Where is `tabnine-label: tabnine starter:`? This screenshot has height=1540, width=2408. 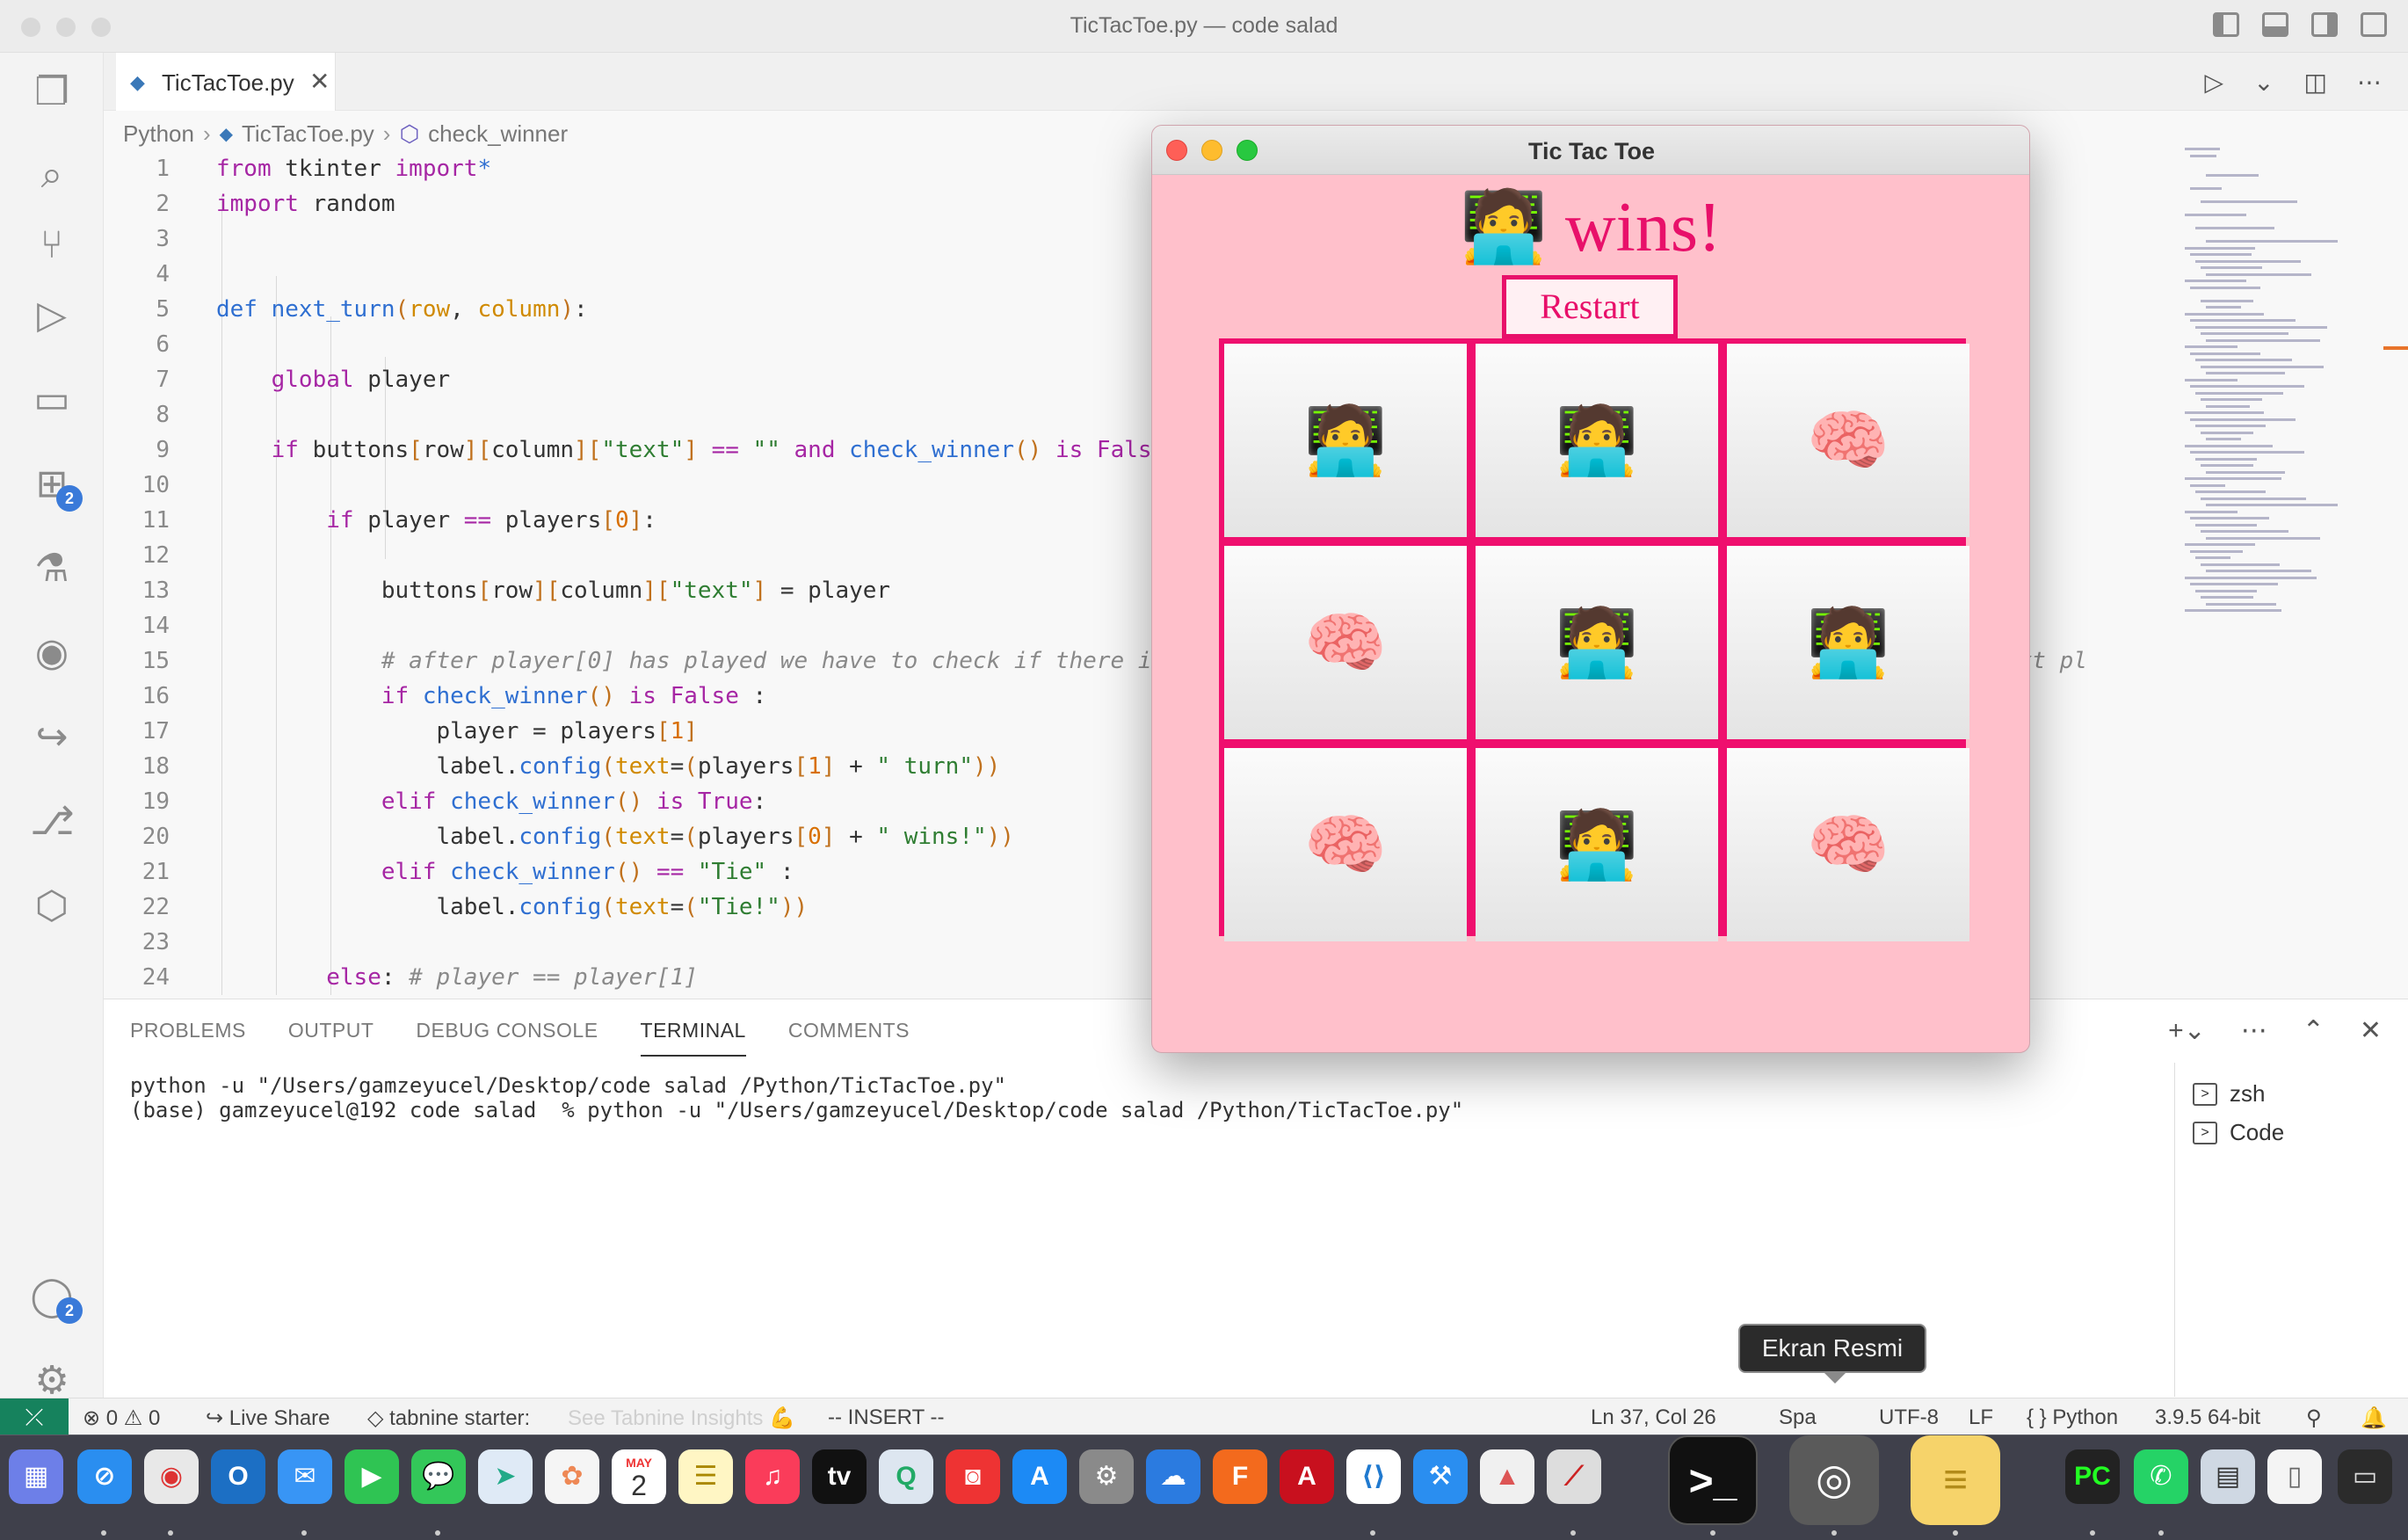
tabnine-label: tabnine starter: is located at coordinates (460, 1418).